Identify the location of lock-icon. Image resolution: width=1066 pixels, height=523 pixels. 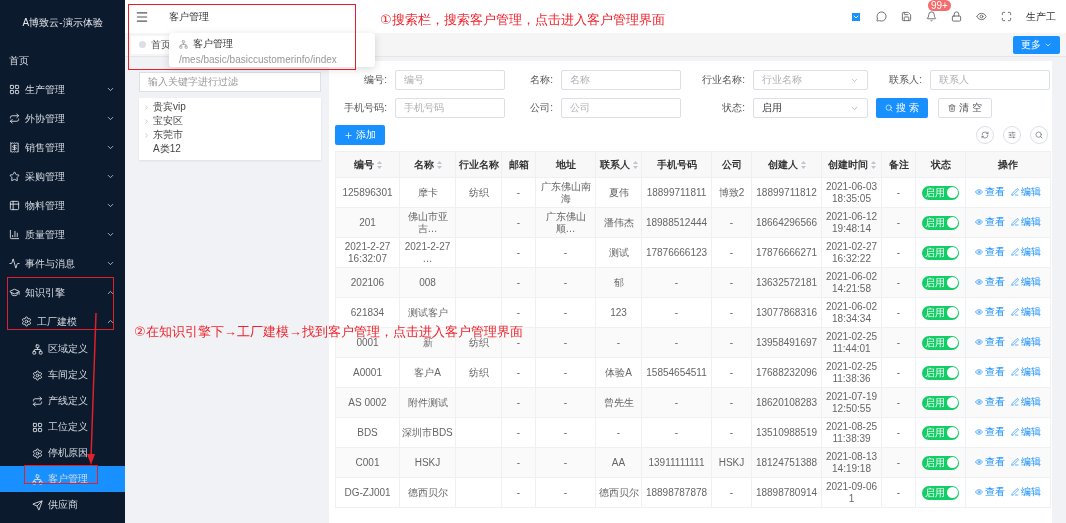
(956, 16).